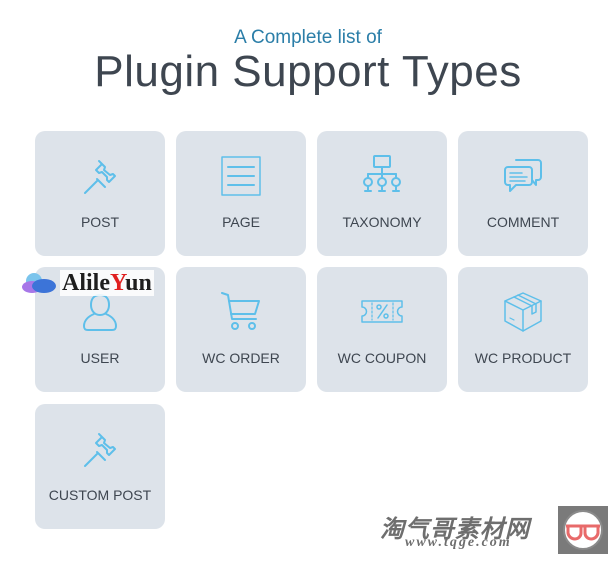 This screenshot has height=564, width=616. I want to click on coupon-icon, so click(382, 312).